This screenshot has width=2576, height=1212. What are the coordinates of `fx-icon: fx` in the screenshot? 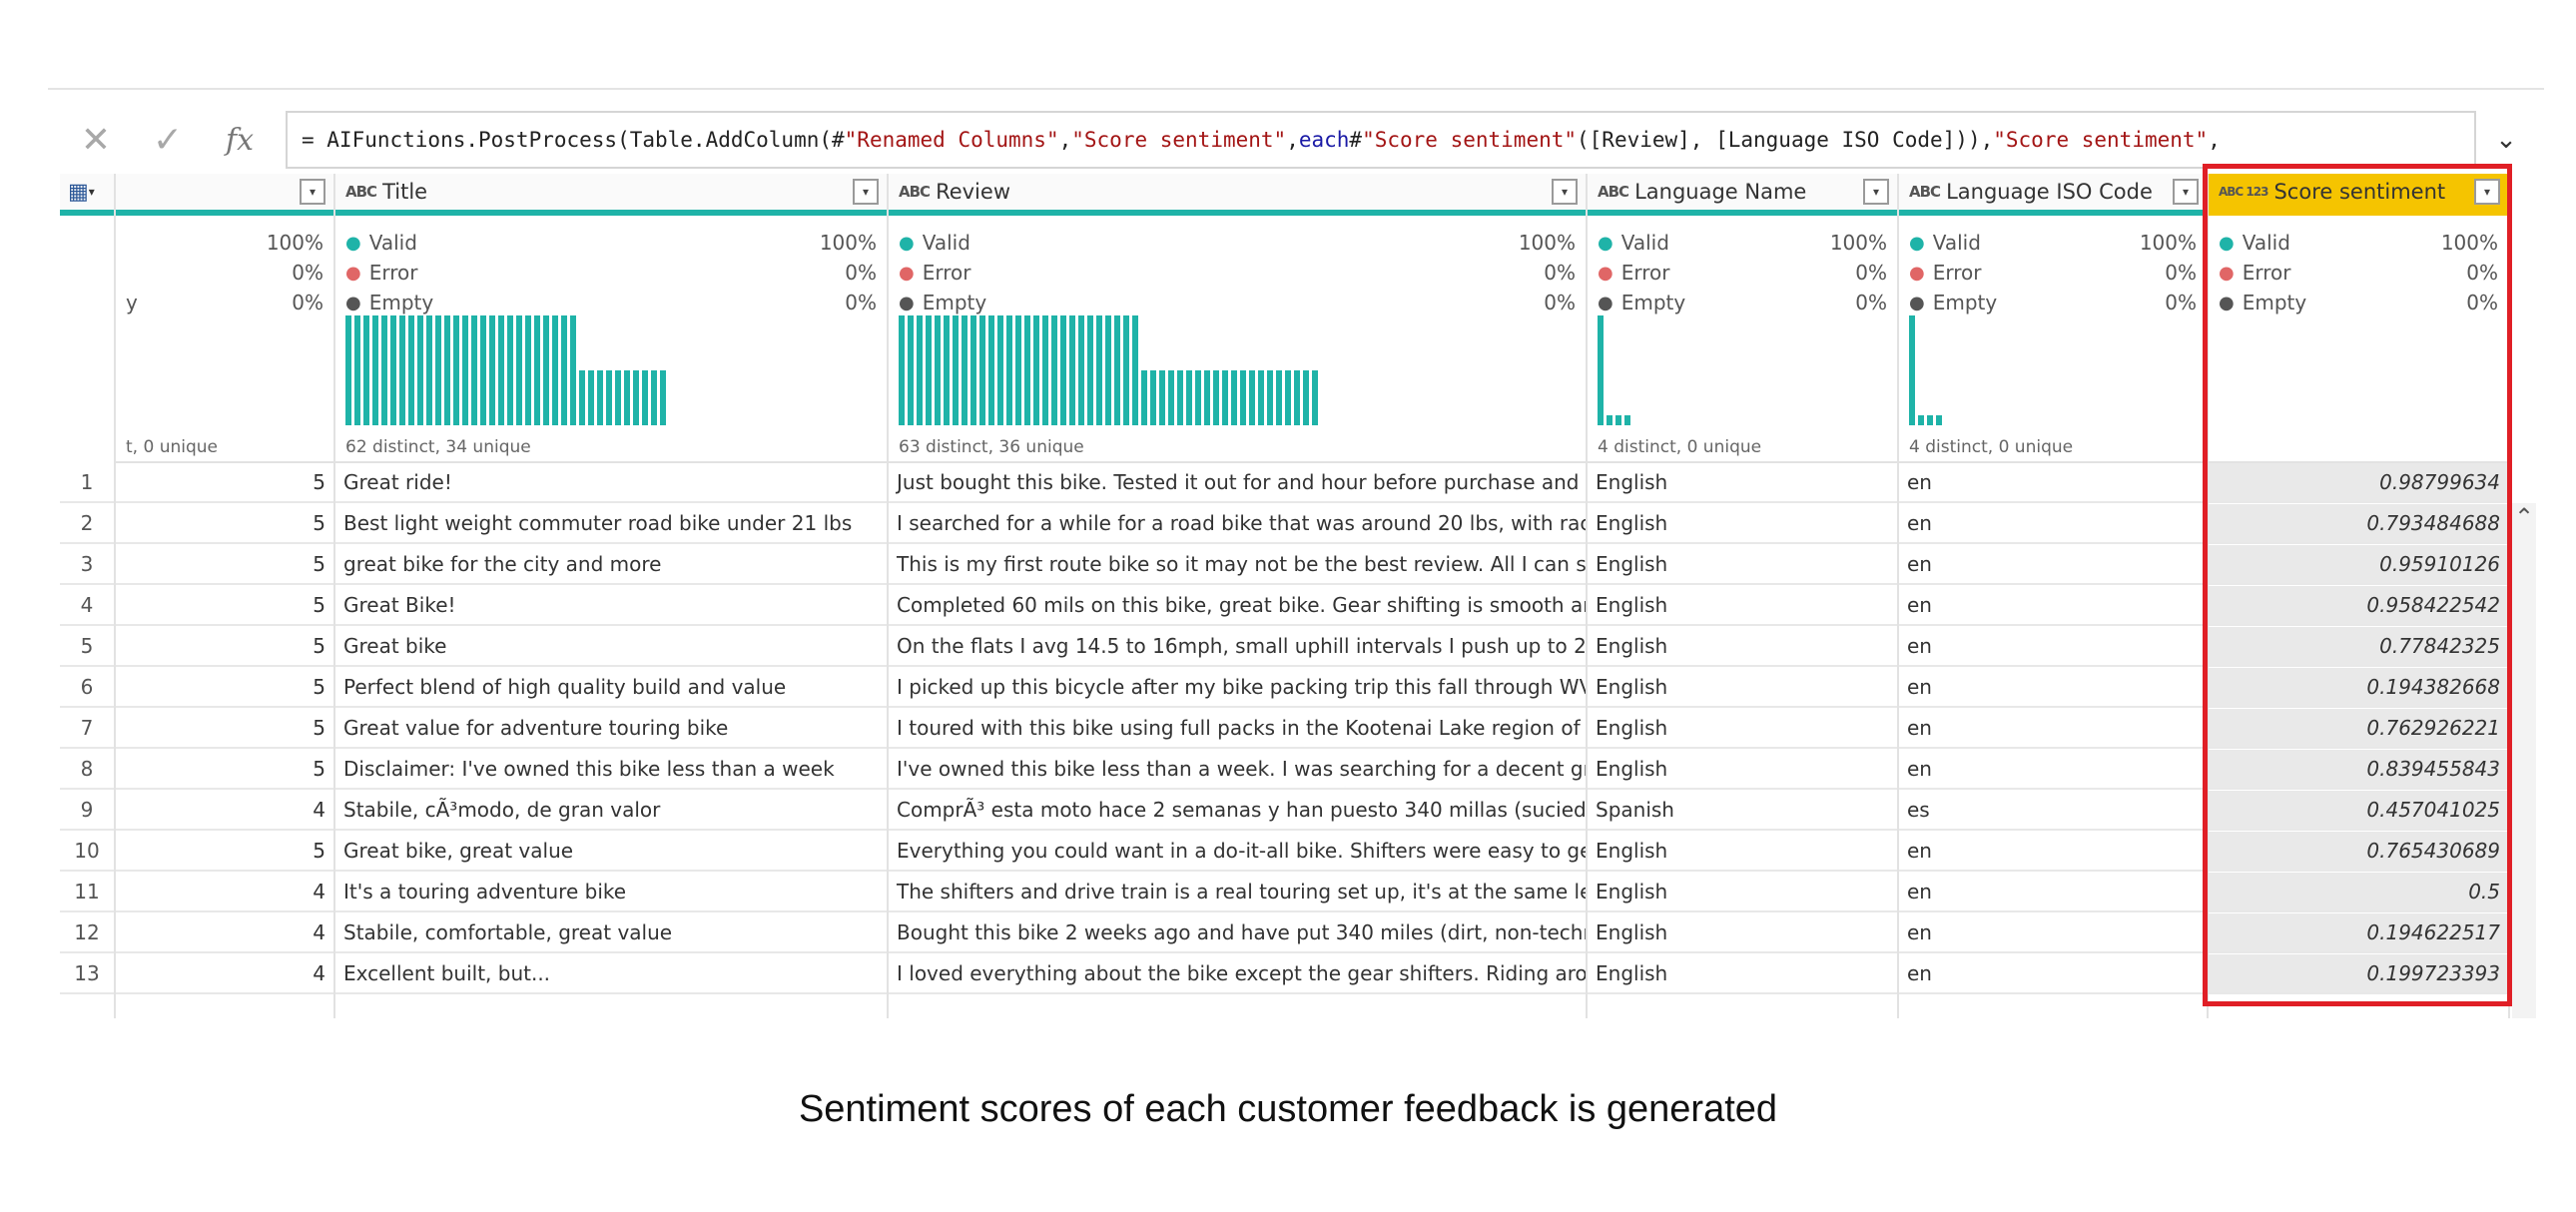 It's located at (240, 140).